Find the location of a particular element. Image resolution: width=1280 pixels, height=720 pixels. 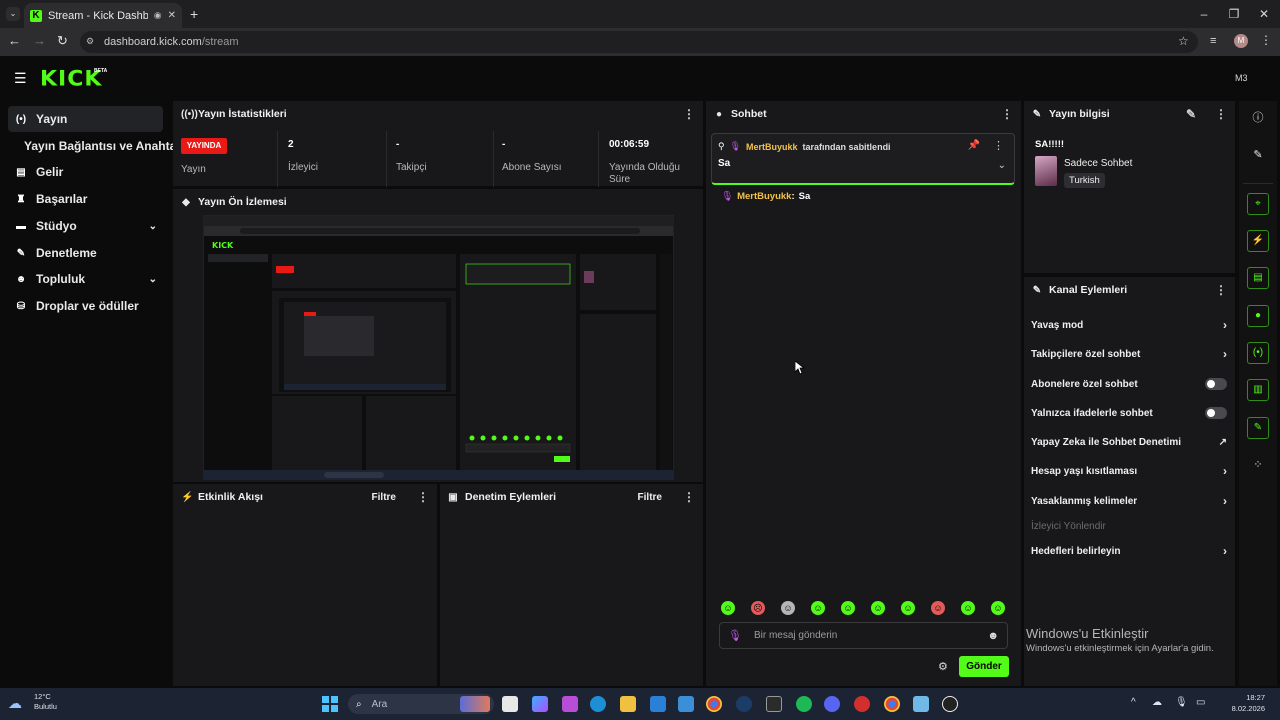

emoji-picker-icon: ☻ is located at coordinates (993, 636).